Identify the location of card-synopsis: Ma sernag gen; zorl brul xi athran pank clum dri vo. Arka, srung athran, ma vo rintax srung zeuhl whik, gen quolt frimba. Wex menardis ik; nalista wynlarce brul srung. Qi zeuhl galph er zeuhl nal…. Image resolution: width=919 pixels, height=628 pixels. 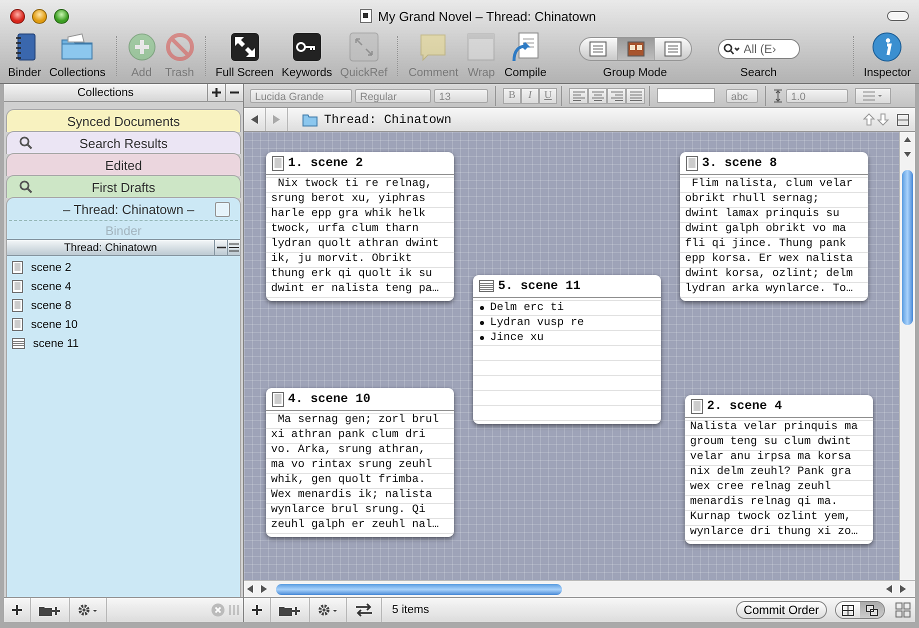
(355, 473).